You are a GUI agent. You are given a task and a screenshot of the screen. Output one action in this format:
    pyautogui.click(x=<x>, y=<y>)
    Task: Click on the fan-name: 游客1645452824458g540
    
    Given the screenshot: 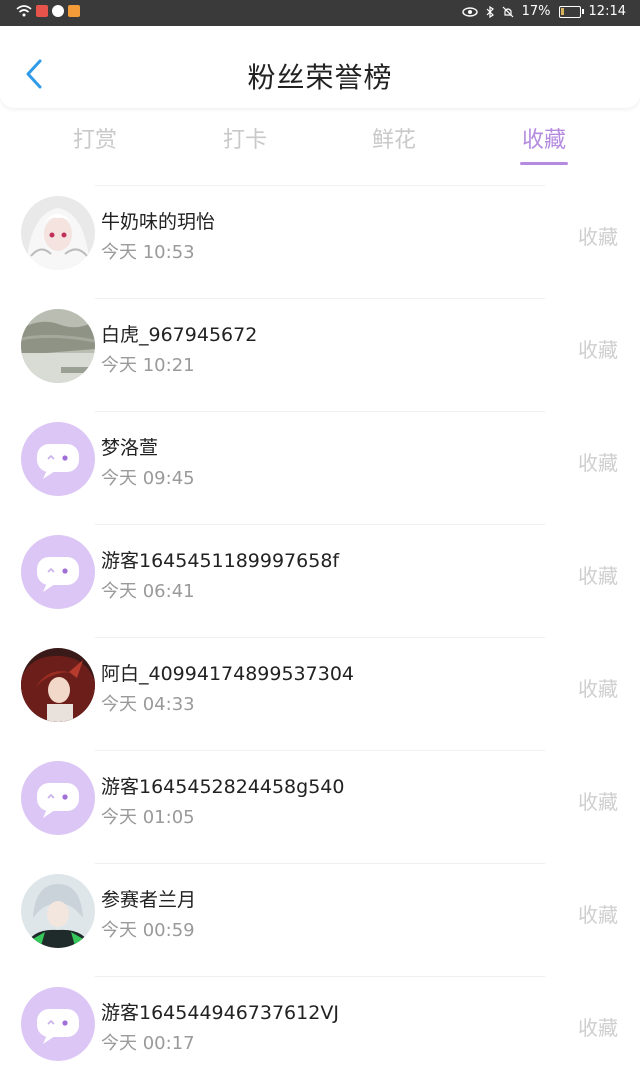 What is the action you would take?
    pyautogui.click(x=223, y=787)
    